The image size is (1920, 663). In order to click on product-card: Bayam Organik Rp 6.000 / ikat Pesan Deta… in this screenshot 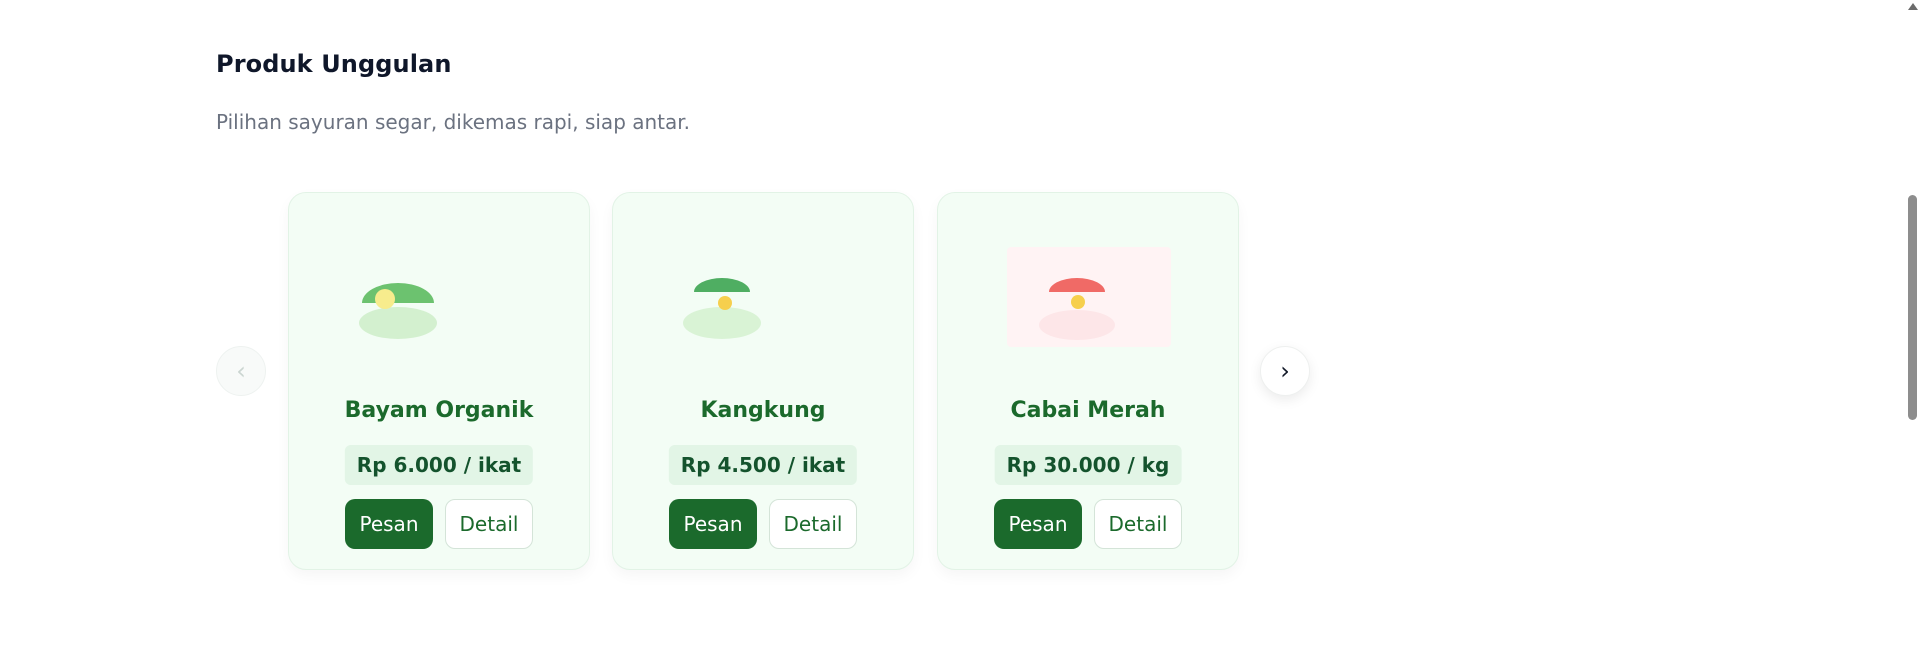, I will do `click(439, 381)`.